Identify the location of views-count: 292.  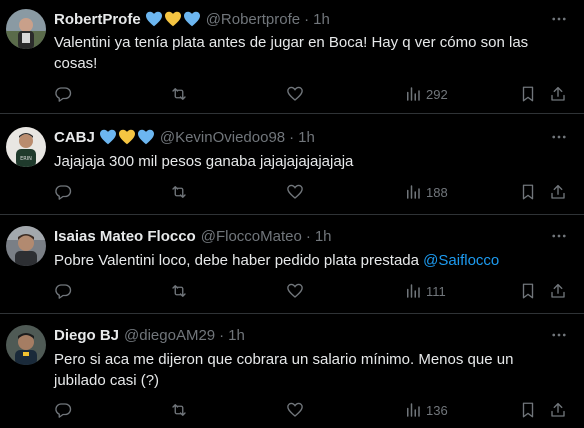
(437, 94).